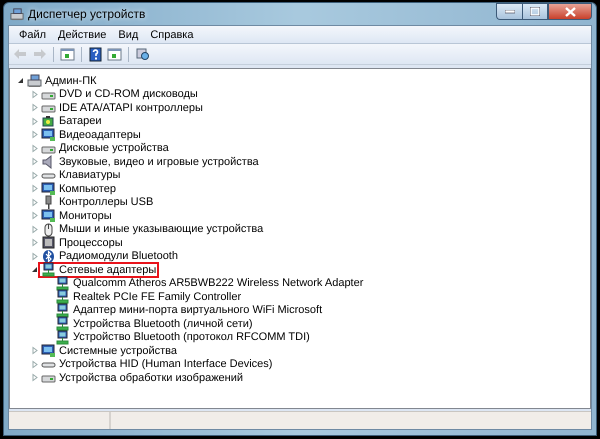 The image size is (600, 439). I want to click on close-icon, so click(570, 11).